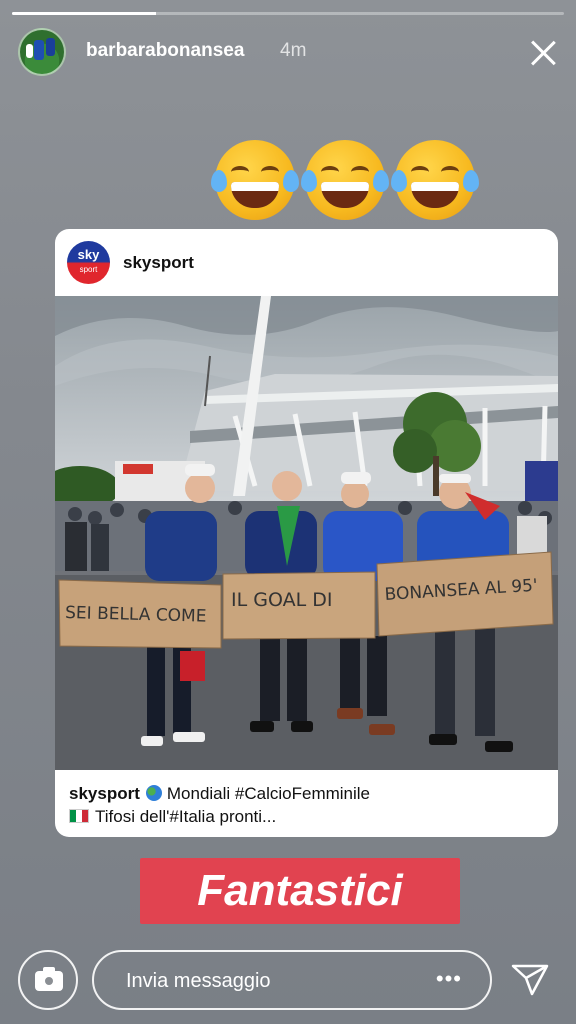 The height and width of the screenshot is (1024, 576). I want to click on skysport-logo: sky sport, so click(88, 262).